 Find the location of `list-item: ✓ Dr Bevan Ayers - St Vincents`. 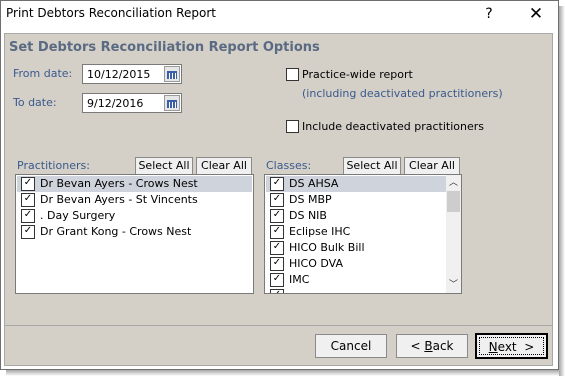

list-item: ✓ Dr Bevan Ayers - St Vincents is located at coordinates (134, 200).